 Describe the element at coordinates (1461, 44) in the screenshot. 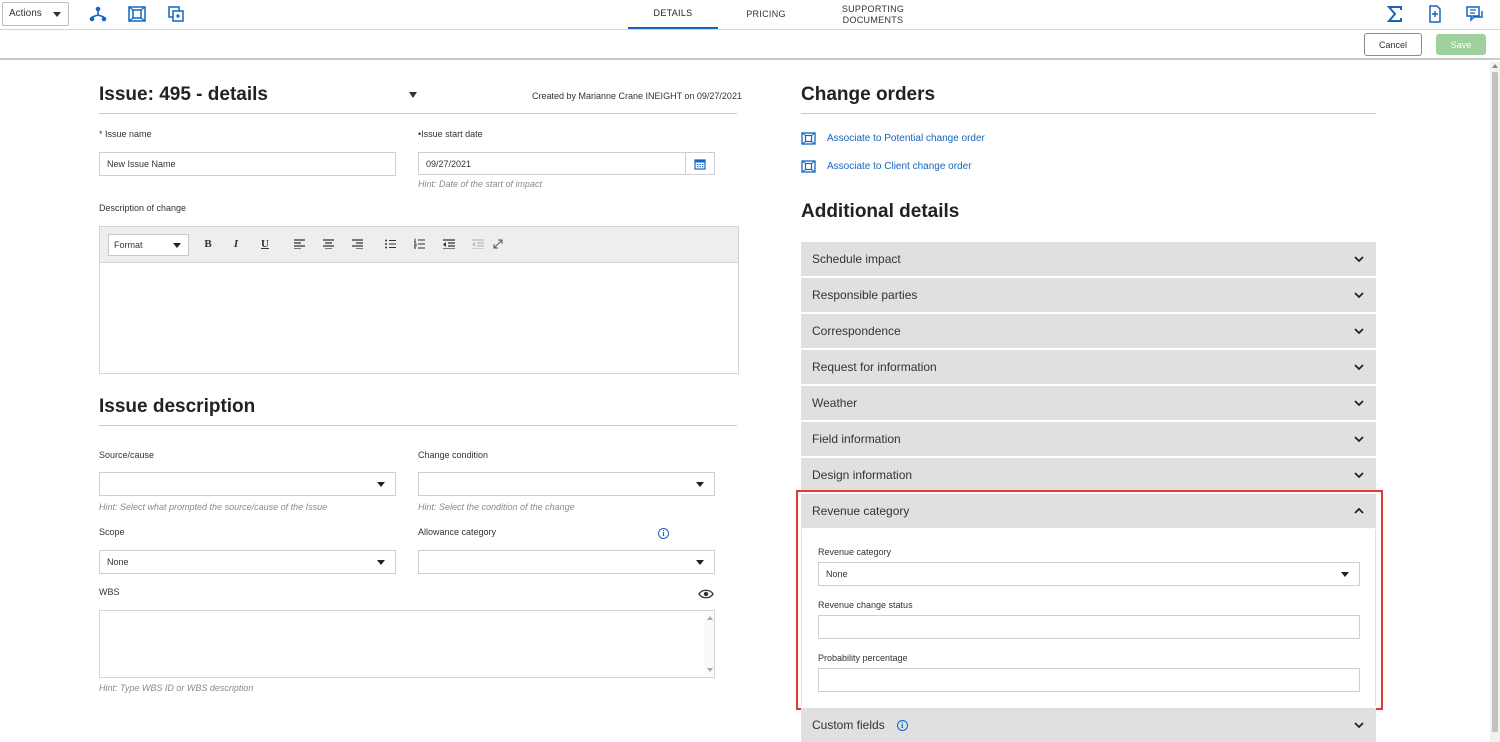

I see `save-button: Save` at that location.